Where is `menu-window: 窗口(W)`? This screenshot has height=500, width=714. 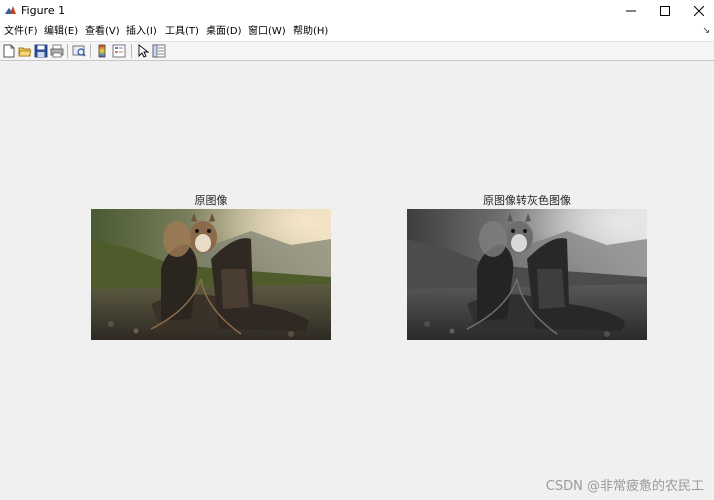 menu-window: 窗口(W) is located at coordinates (267, 31).